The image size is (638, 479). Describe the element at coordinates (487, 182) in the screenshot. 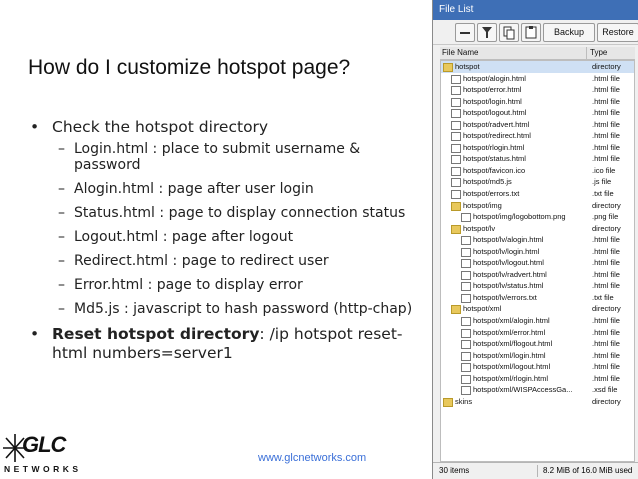

I see `file-name: hotspot/md5.js` at that location.